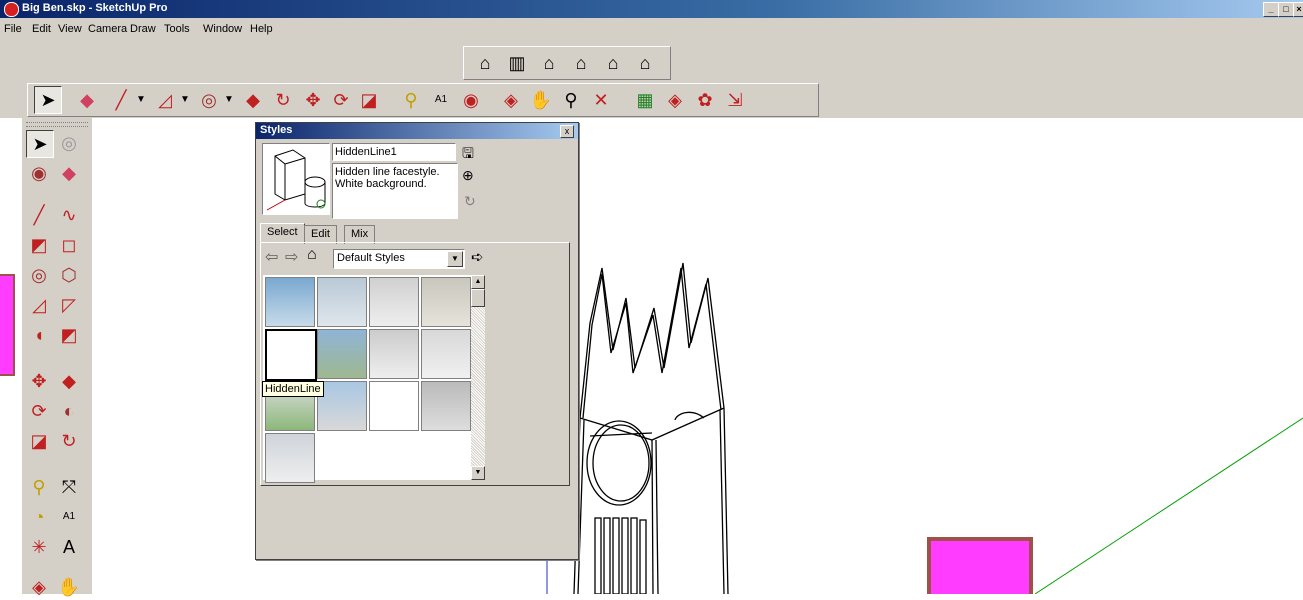 This screenshot has width=1303, height=600. What do you see at coordinates (69, 441) in the screenshot?
I see `offset-icon: ↻` at bounding box center [69, 441].